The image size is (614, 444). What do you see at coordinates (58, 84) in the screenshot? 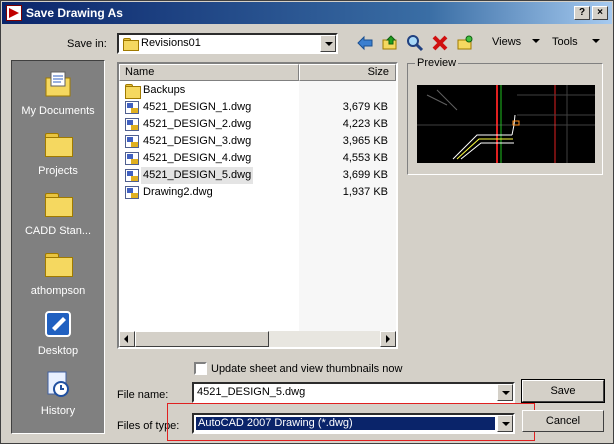
I see `my-documents-icon` at bounding box center [58, 84].